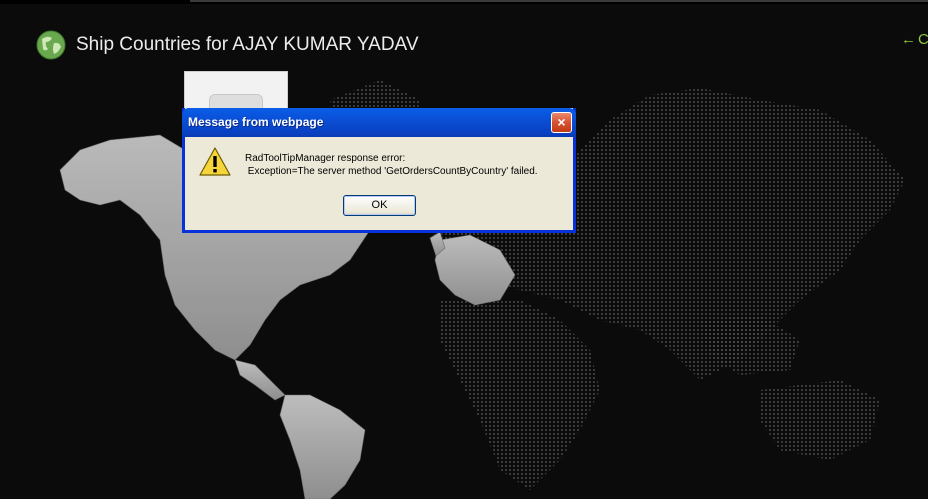  Describe the element at coordinates (256, 122) in the screenshot. I see `dialog-title: Message from webpage` at that location.